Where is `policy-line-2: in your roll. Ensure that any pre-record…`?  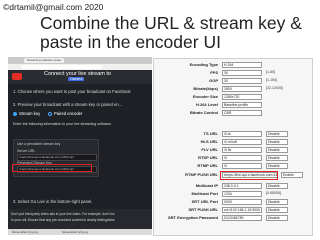
policy-line-2: in your roll. Ensure that any pre-record… is located at coordinates (63, 220).